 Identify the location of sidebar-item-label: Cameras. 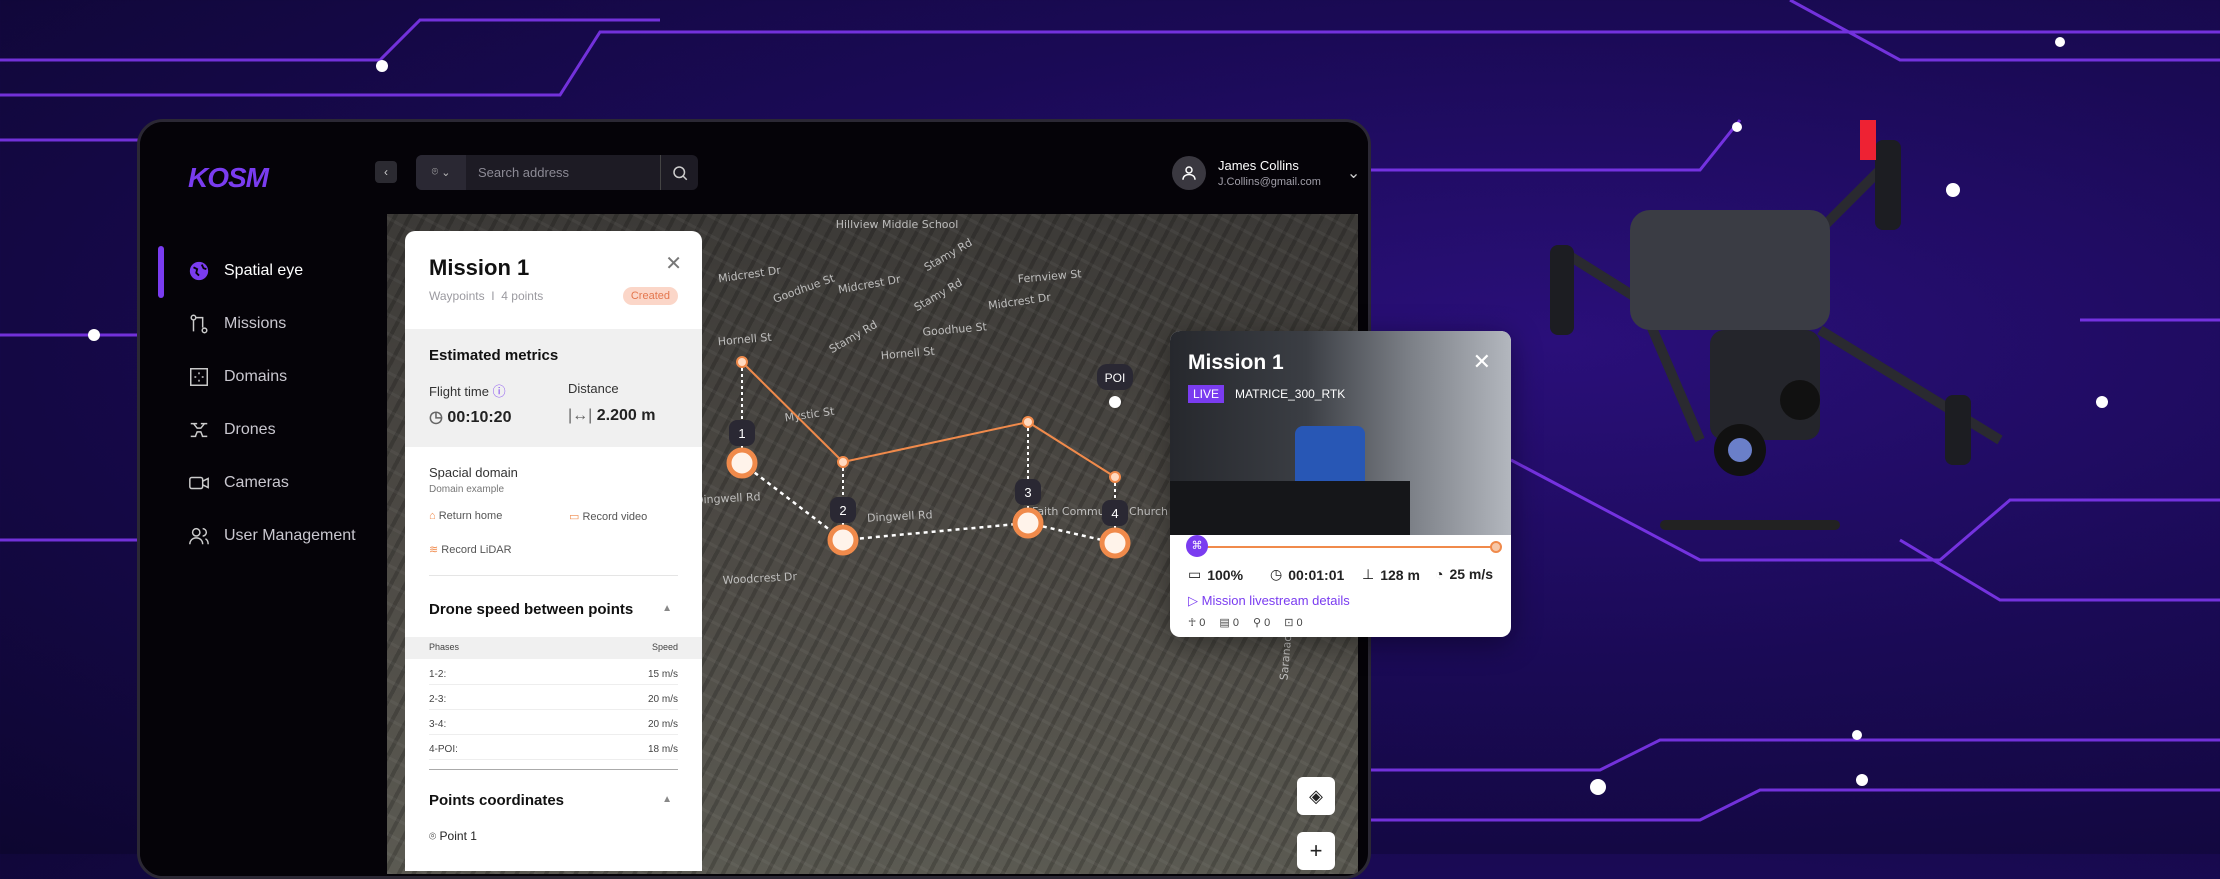
(256, 482).